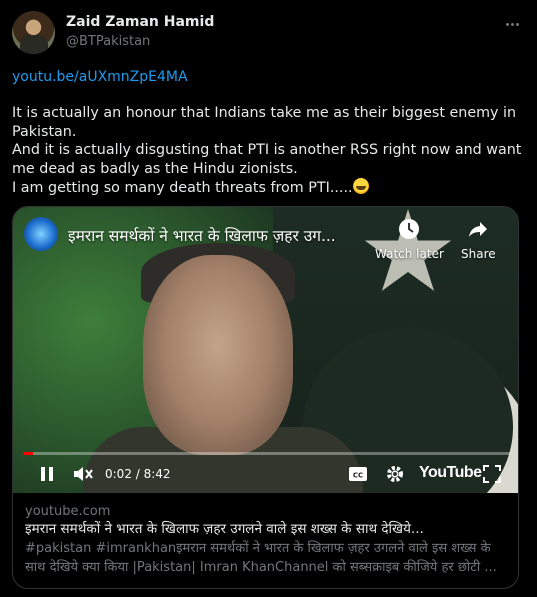 The image size is (537, 597). What do you see at coordinates (512, 24) in the screenshot?
I see `more-icon` at bounding box center [512, 24].